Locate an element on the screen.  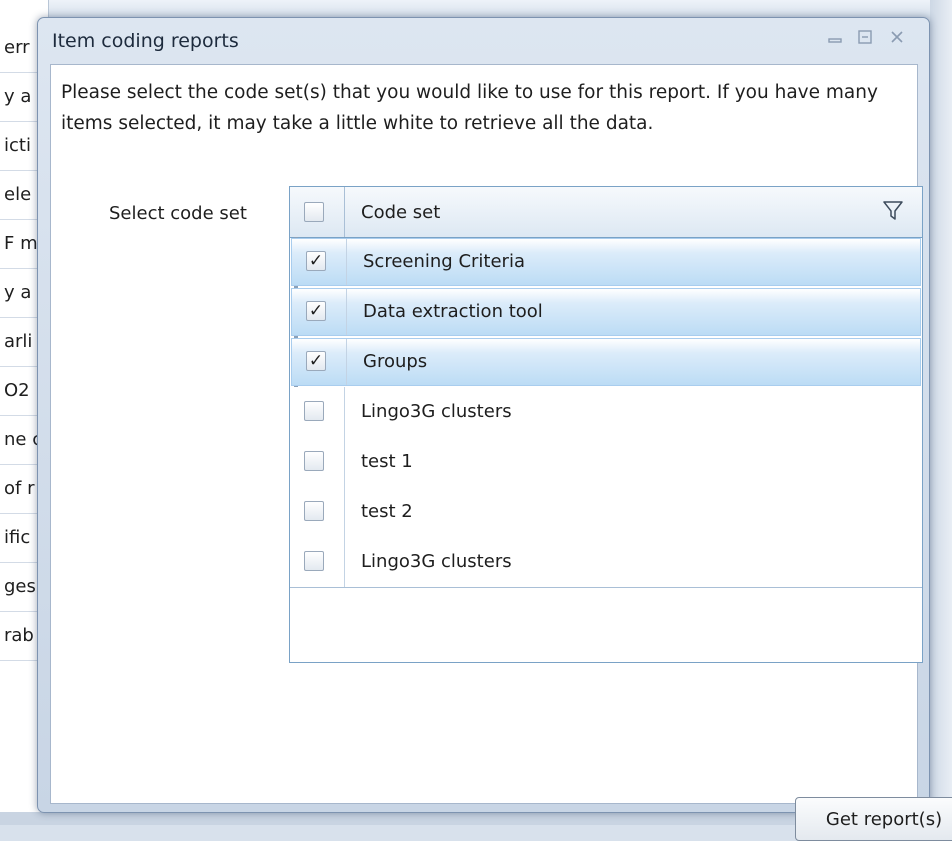
get-reports-button: Get report(s) is located at coordinates (873, 819).